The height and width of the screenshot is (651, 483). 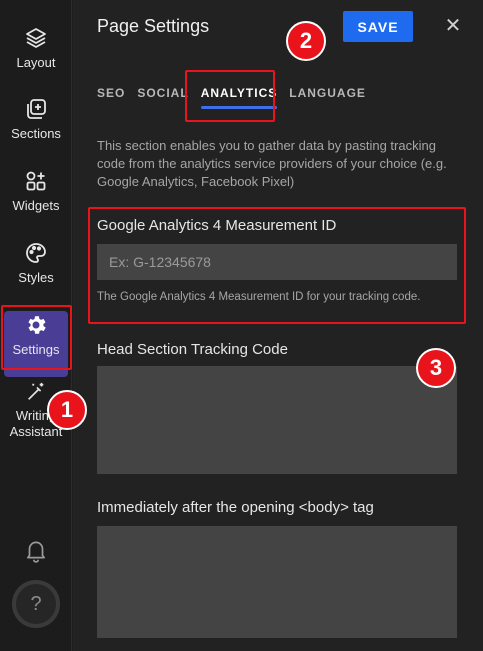 I want to click on magic-wand-icon, so click(x=36, y=391).